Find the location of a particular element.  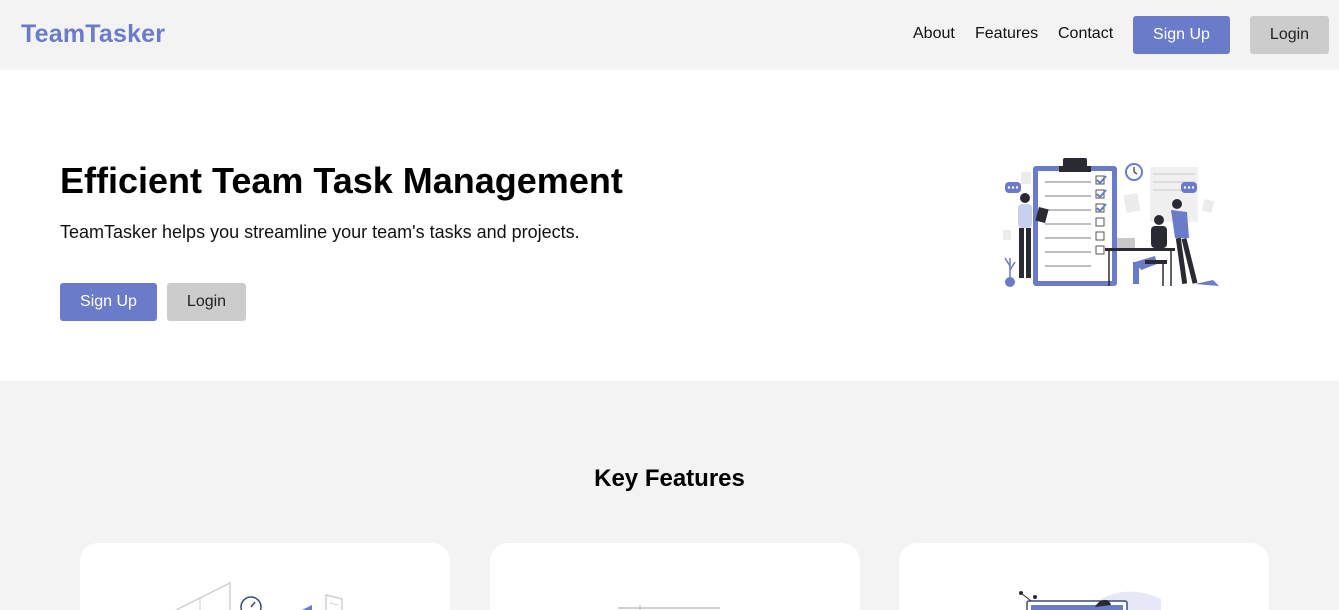

workspace-illustration-icon is located at coordinates (259, 595).